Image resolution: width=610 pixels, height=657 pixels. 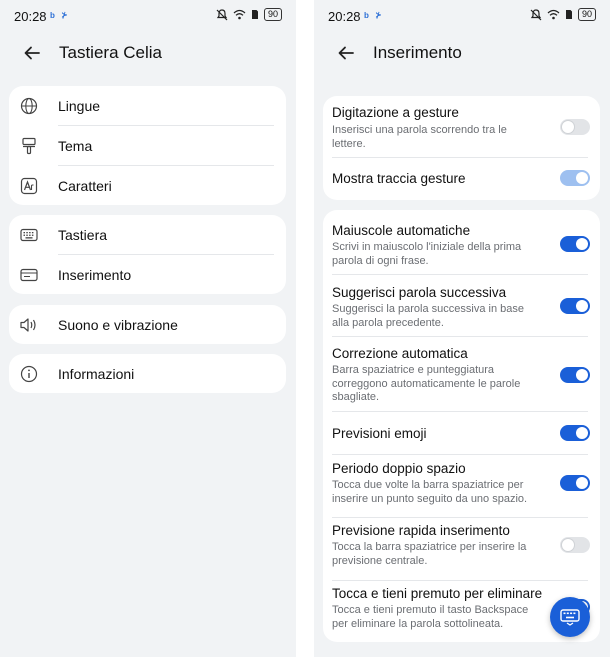 I want to click on menu-item-label: Caratteri, so click(x=85, y=185).